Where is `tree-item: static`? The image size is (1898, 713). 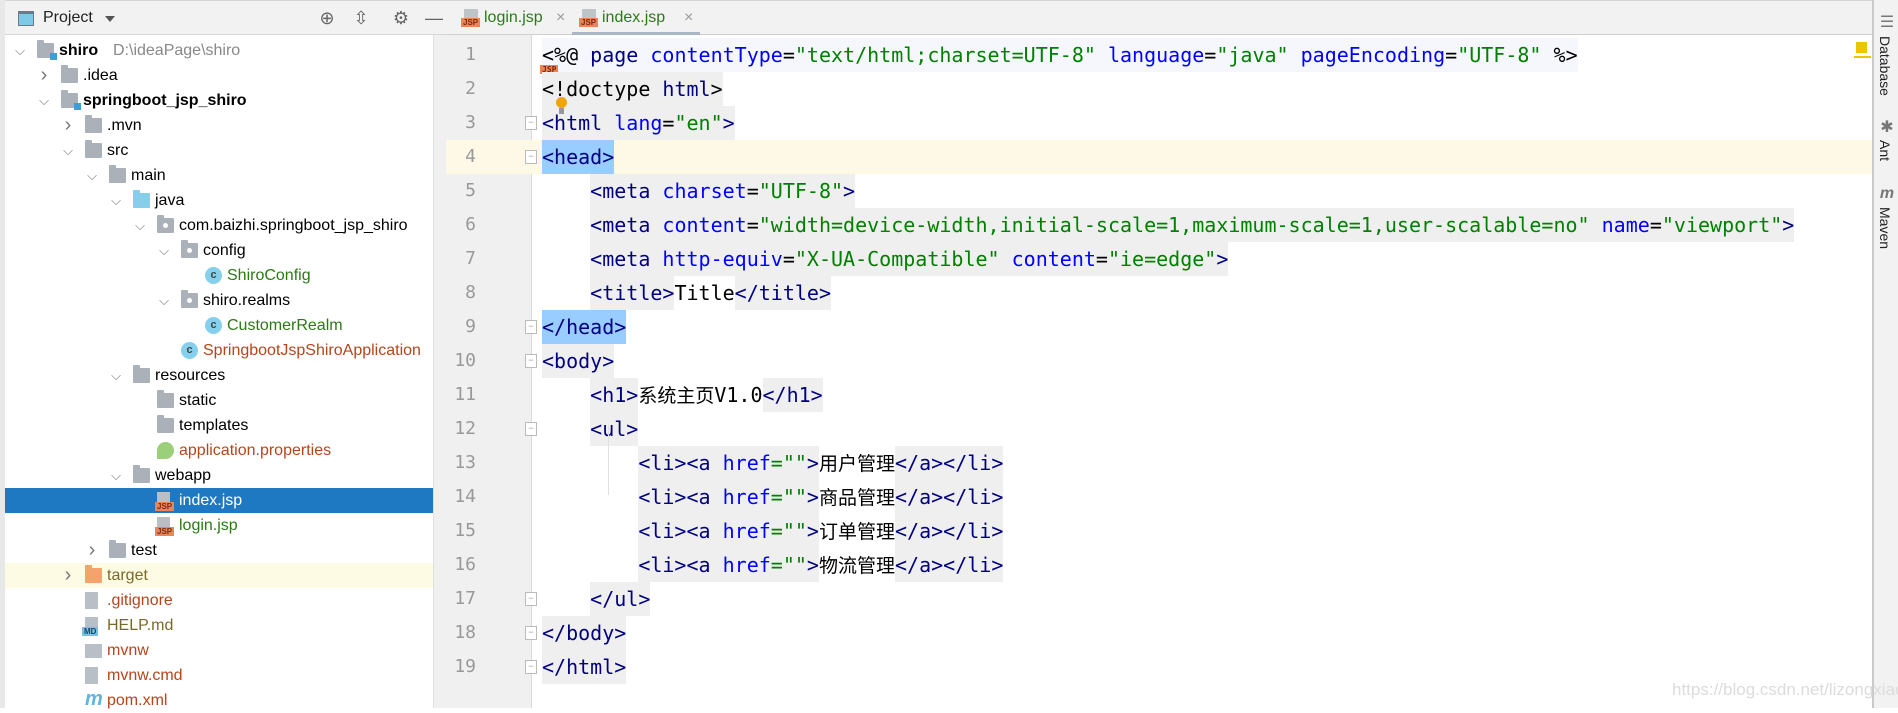 tree-item: static is located at coordinates (219, 400).